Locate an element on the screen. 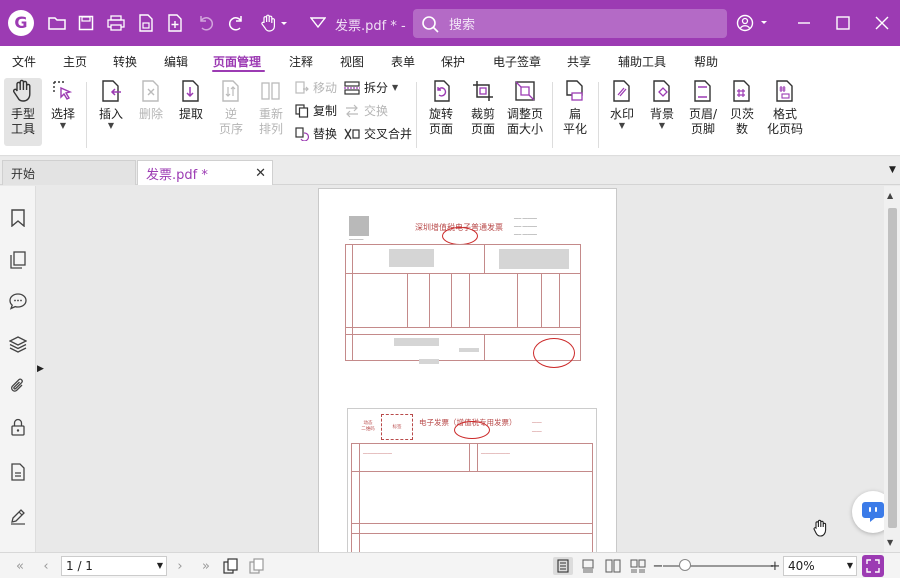  zoom-level-field: 40% ▼ is located at coordinates (820, 566).